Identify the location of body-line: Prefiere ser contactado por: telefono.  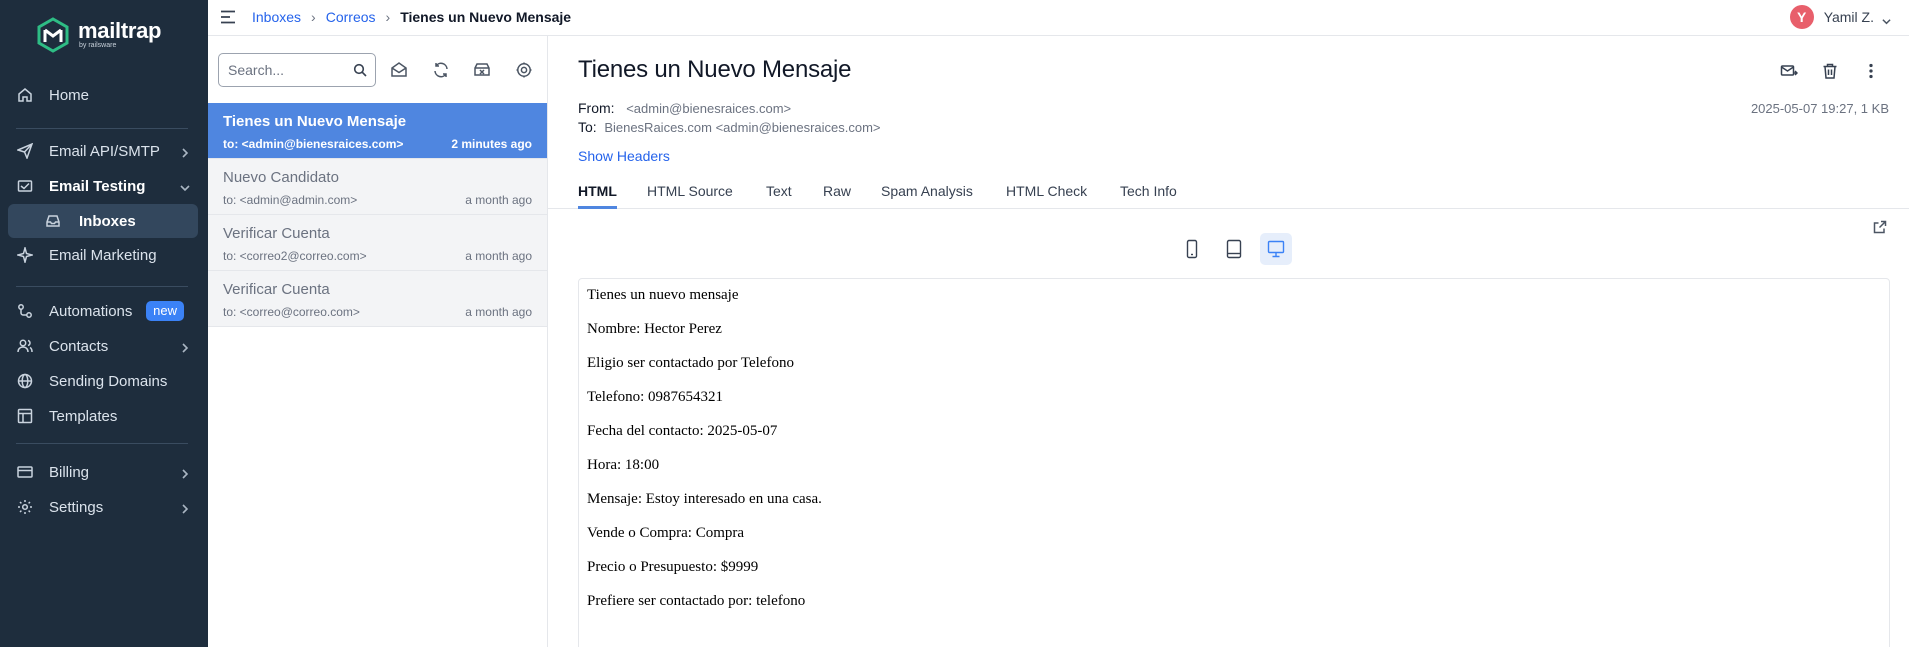
(696, 601).